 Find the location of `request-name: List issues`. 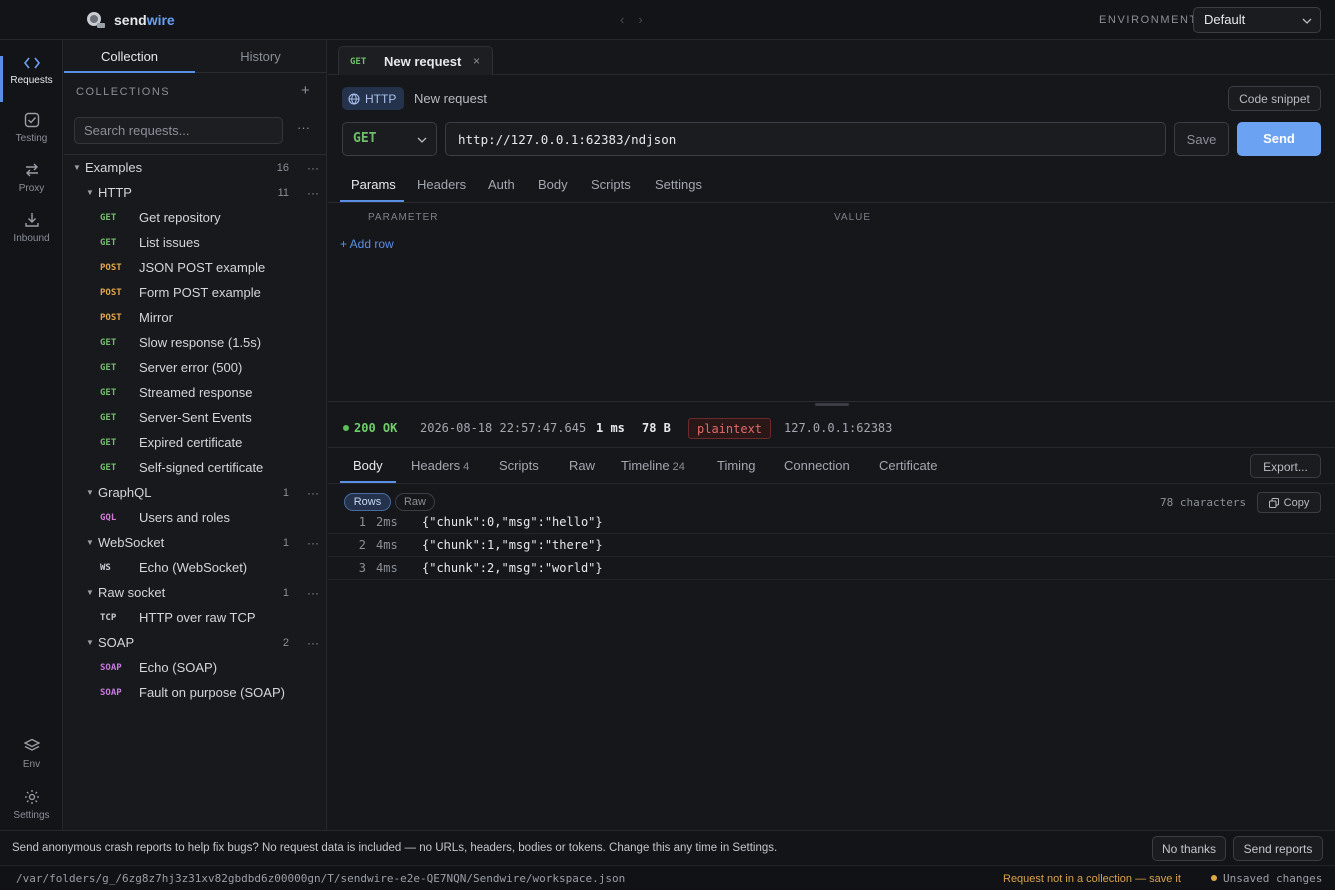

request-name: List issues is located at coordinates (169, 242).